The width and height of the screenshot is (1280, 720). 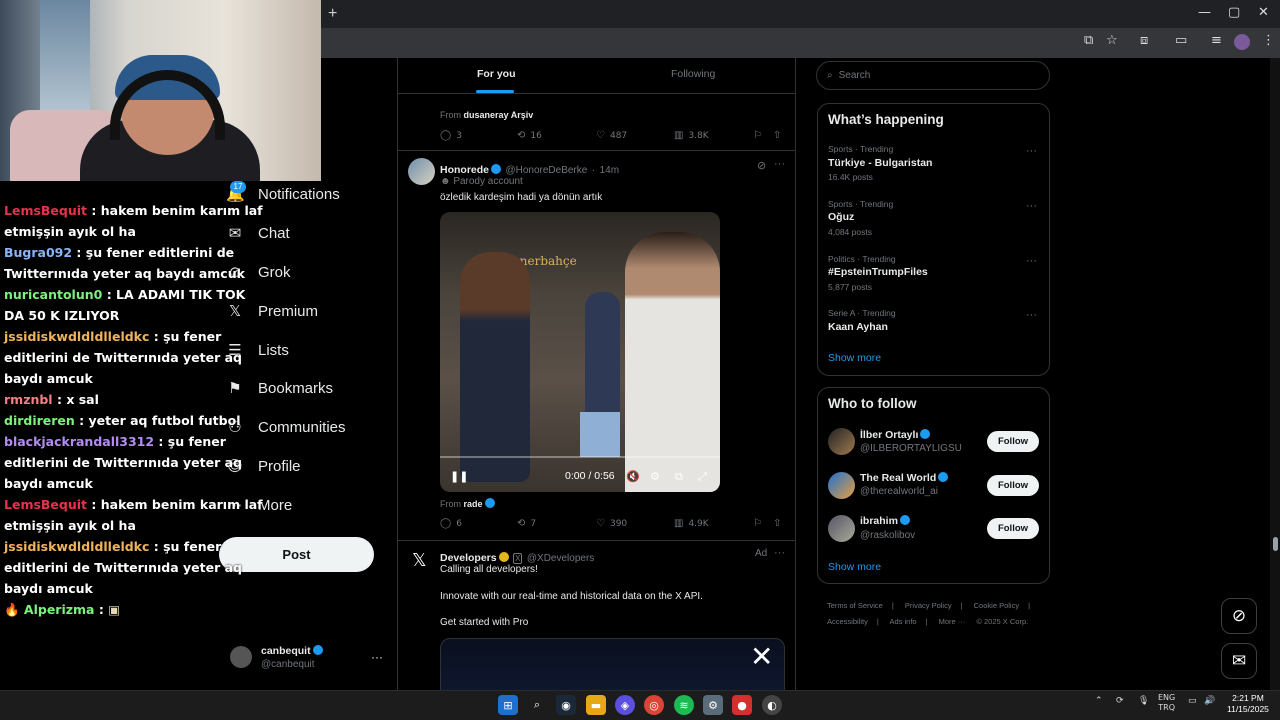 What do you see at coordinates (779, 553) in the screenshot?
I see `ad-more-button: ···` at bounding box center [779, 553].